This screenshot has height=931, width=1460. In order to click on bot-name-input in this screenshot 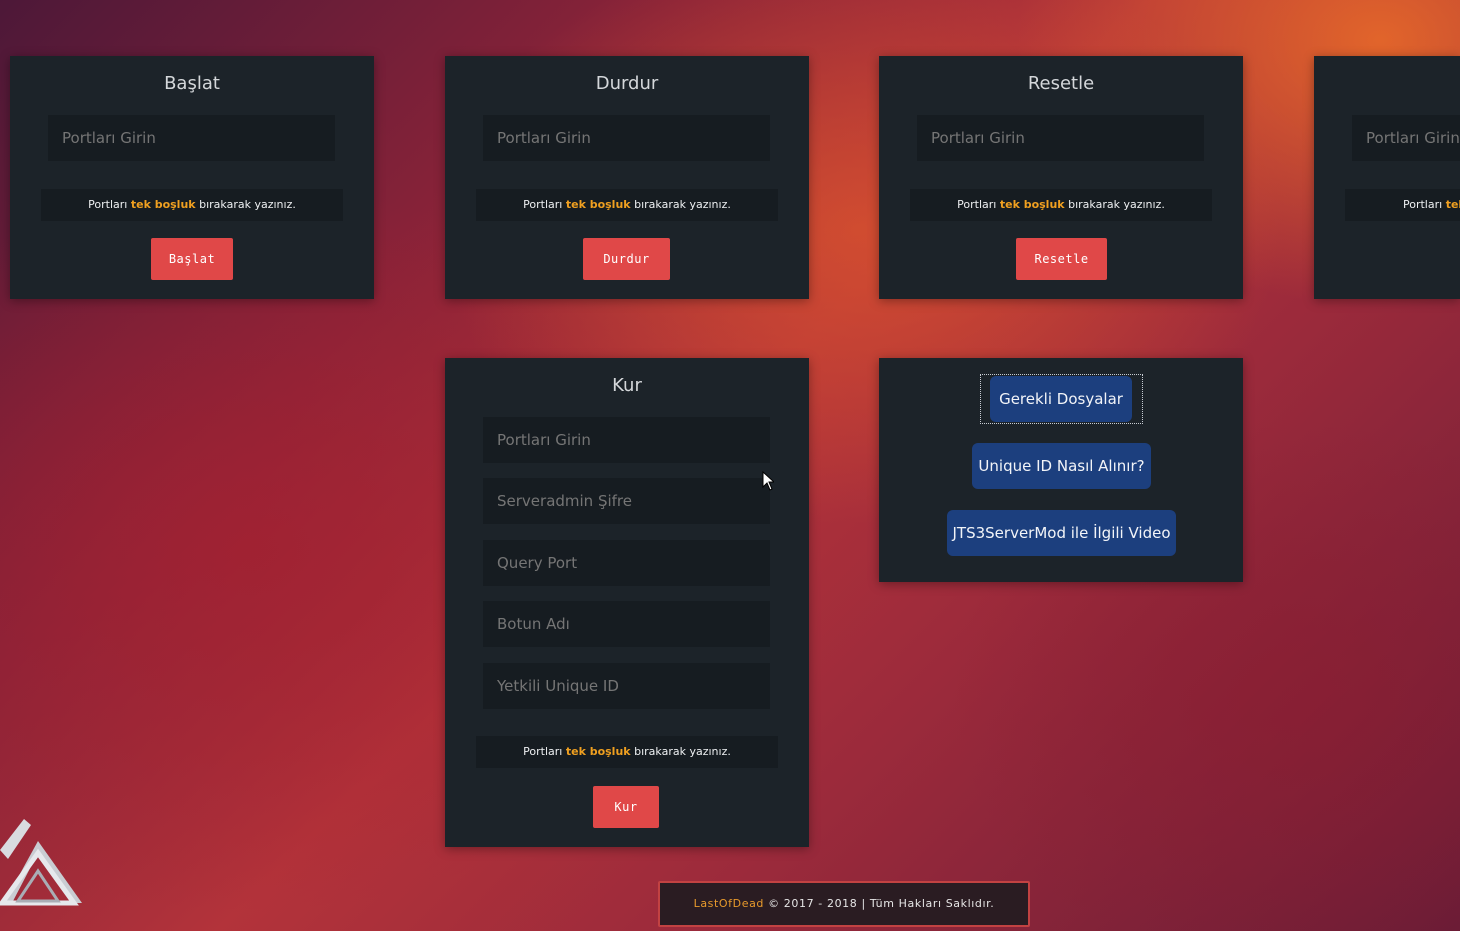, I will do `click(626, 624)`.